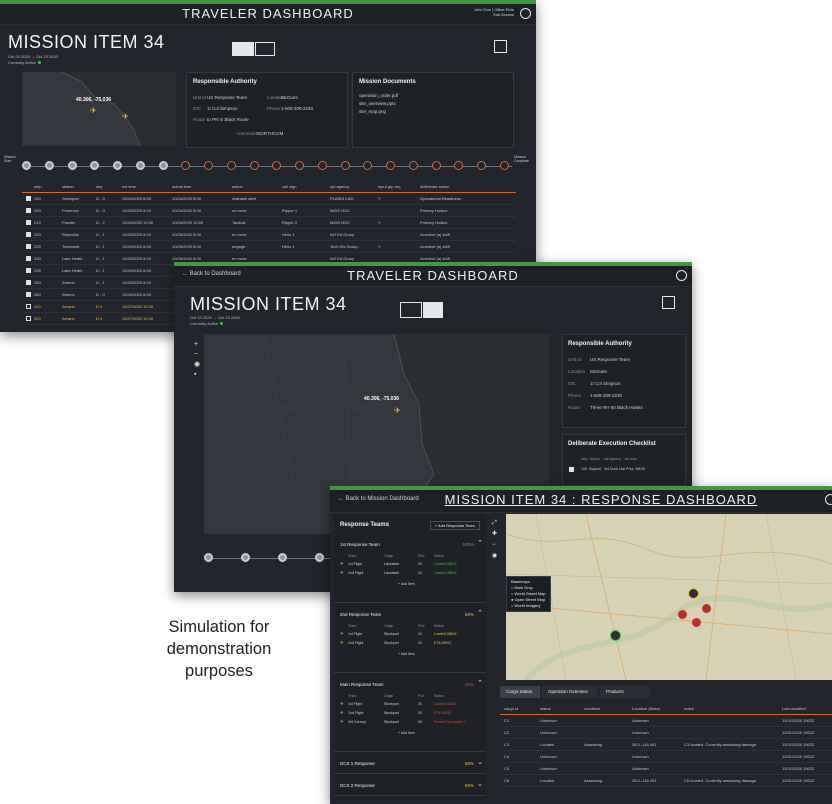 The height and width of the screenshot is (804, 832). What do you see at coordinates (689, 708) in the screenshot?
I see `column-header: notes` at bounding box center [689, 708].